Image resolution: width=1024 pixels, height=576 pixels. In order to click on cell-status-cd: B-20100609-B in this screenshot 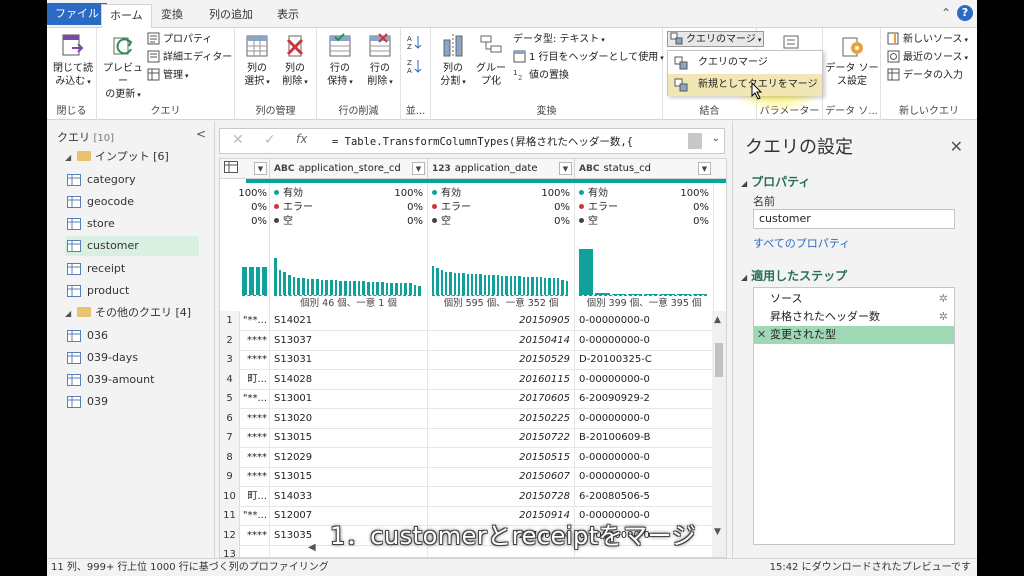, I will do `click(644, 438)`.